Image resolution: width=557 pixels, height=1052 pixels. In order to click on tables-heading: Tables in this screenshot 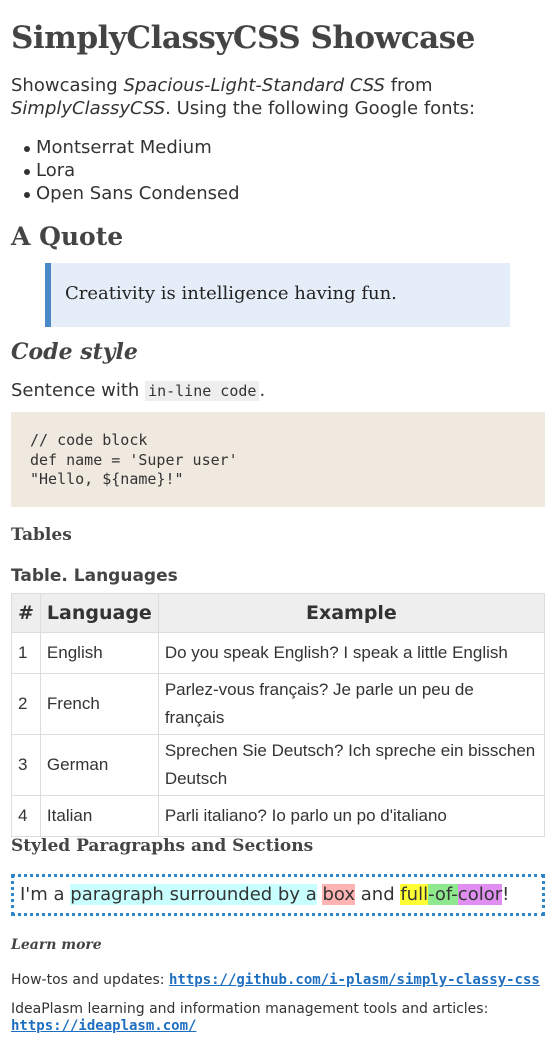, I will do `click(41, 535)`.